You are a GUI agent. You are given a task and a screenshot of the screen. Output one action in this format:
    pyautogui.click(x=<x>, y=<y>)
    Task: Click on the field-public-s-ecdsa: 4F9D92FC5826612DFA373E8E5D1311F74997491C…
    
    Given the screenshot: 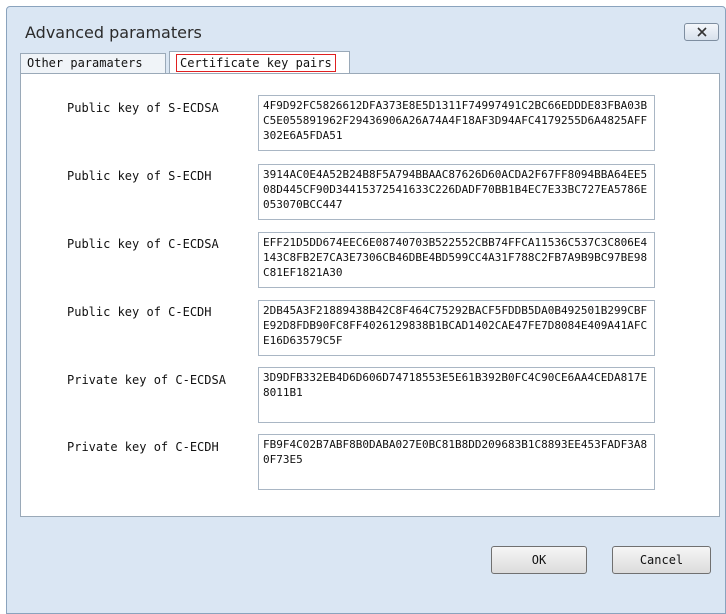 What is the action you would take?
    pyautogui.click(x=456, y=123)
    